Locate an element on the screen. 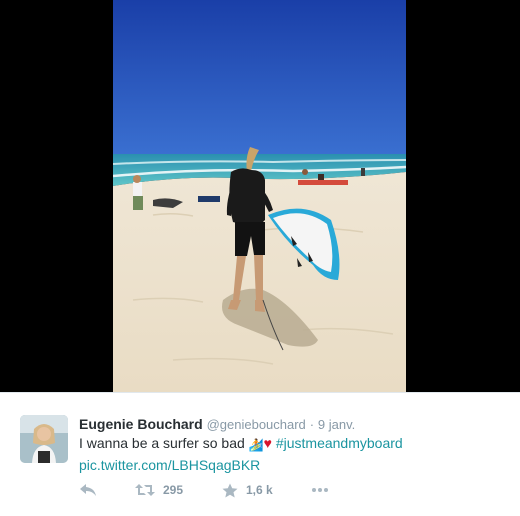  author-name: Eugenie Bouchard is located at coordinates (141, 424).